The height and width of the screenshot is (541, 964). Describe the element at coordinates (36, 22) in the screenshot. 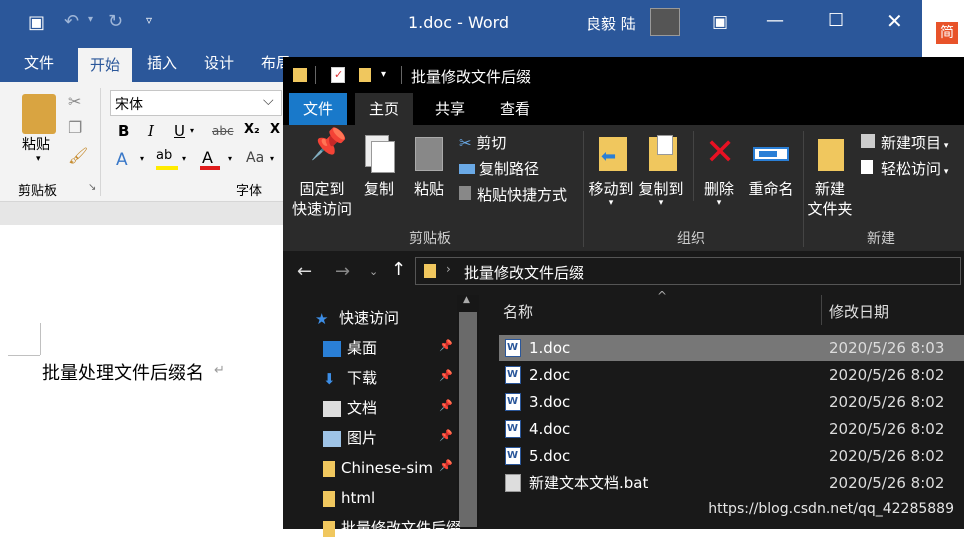

I see `save-icon: ▣` at that location.